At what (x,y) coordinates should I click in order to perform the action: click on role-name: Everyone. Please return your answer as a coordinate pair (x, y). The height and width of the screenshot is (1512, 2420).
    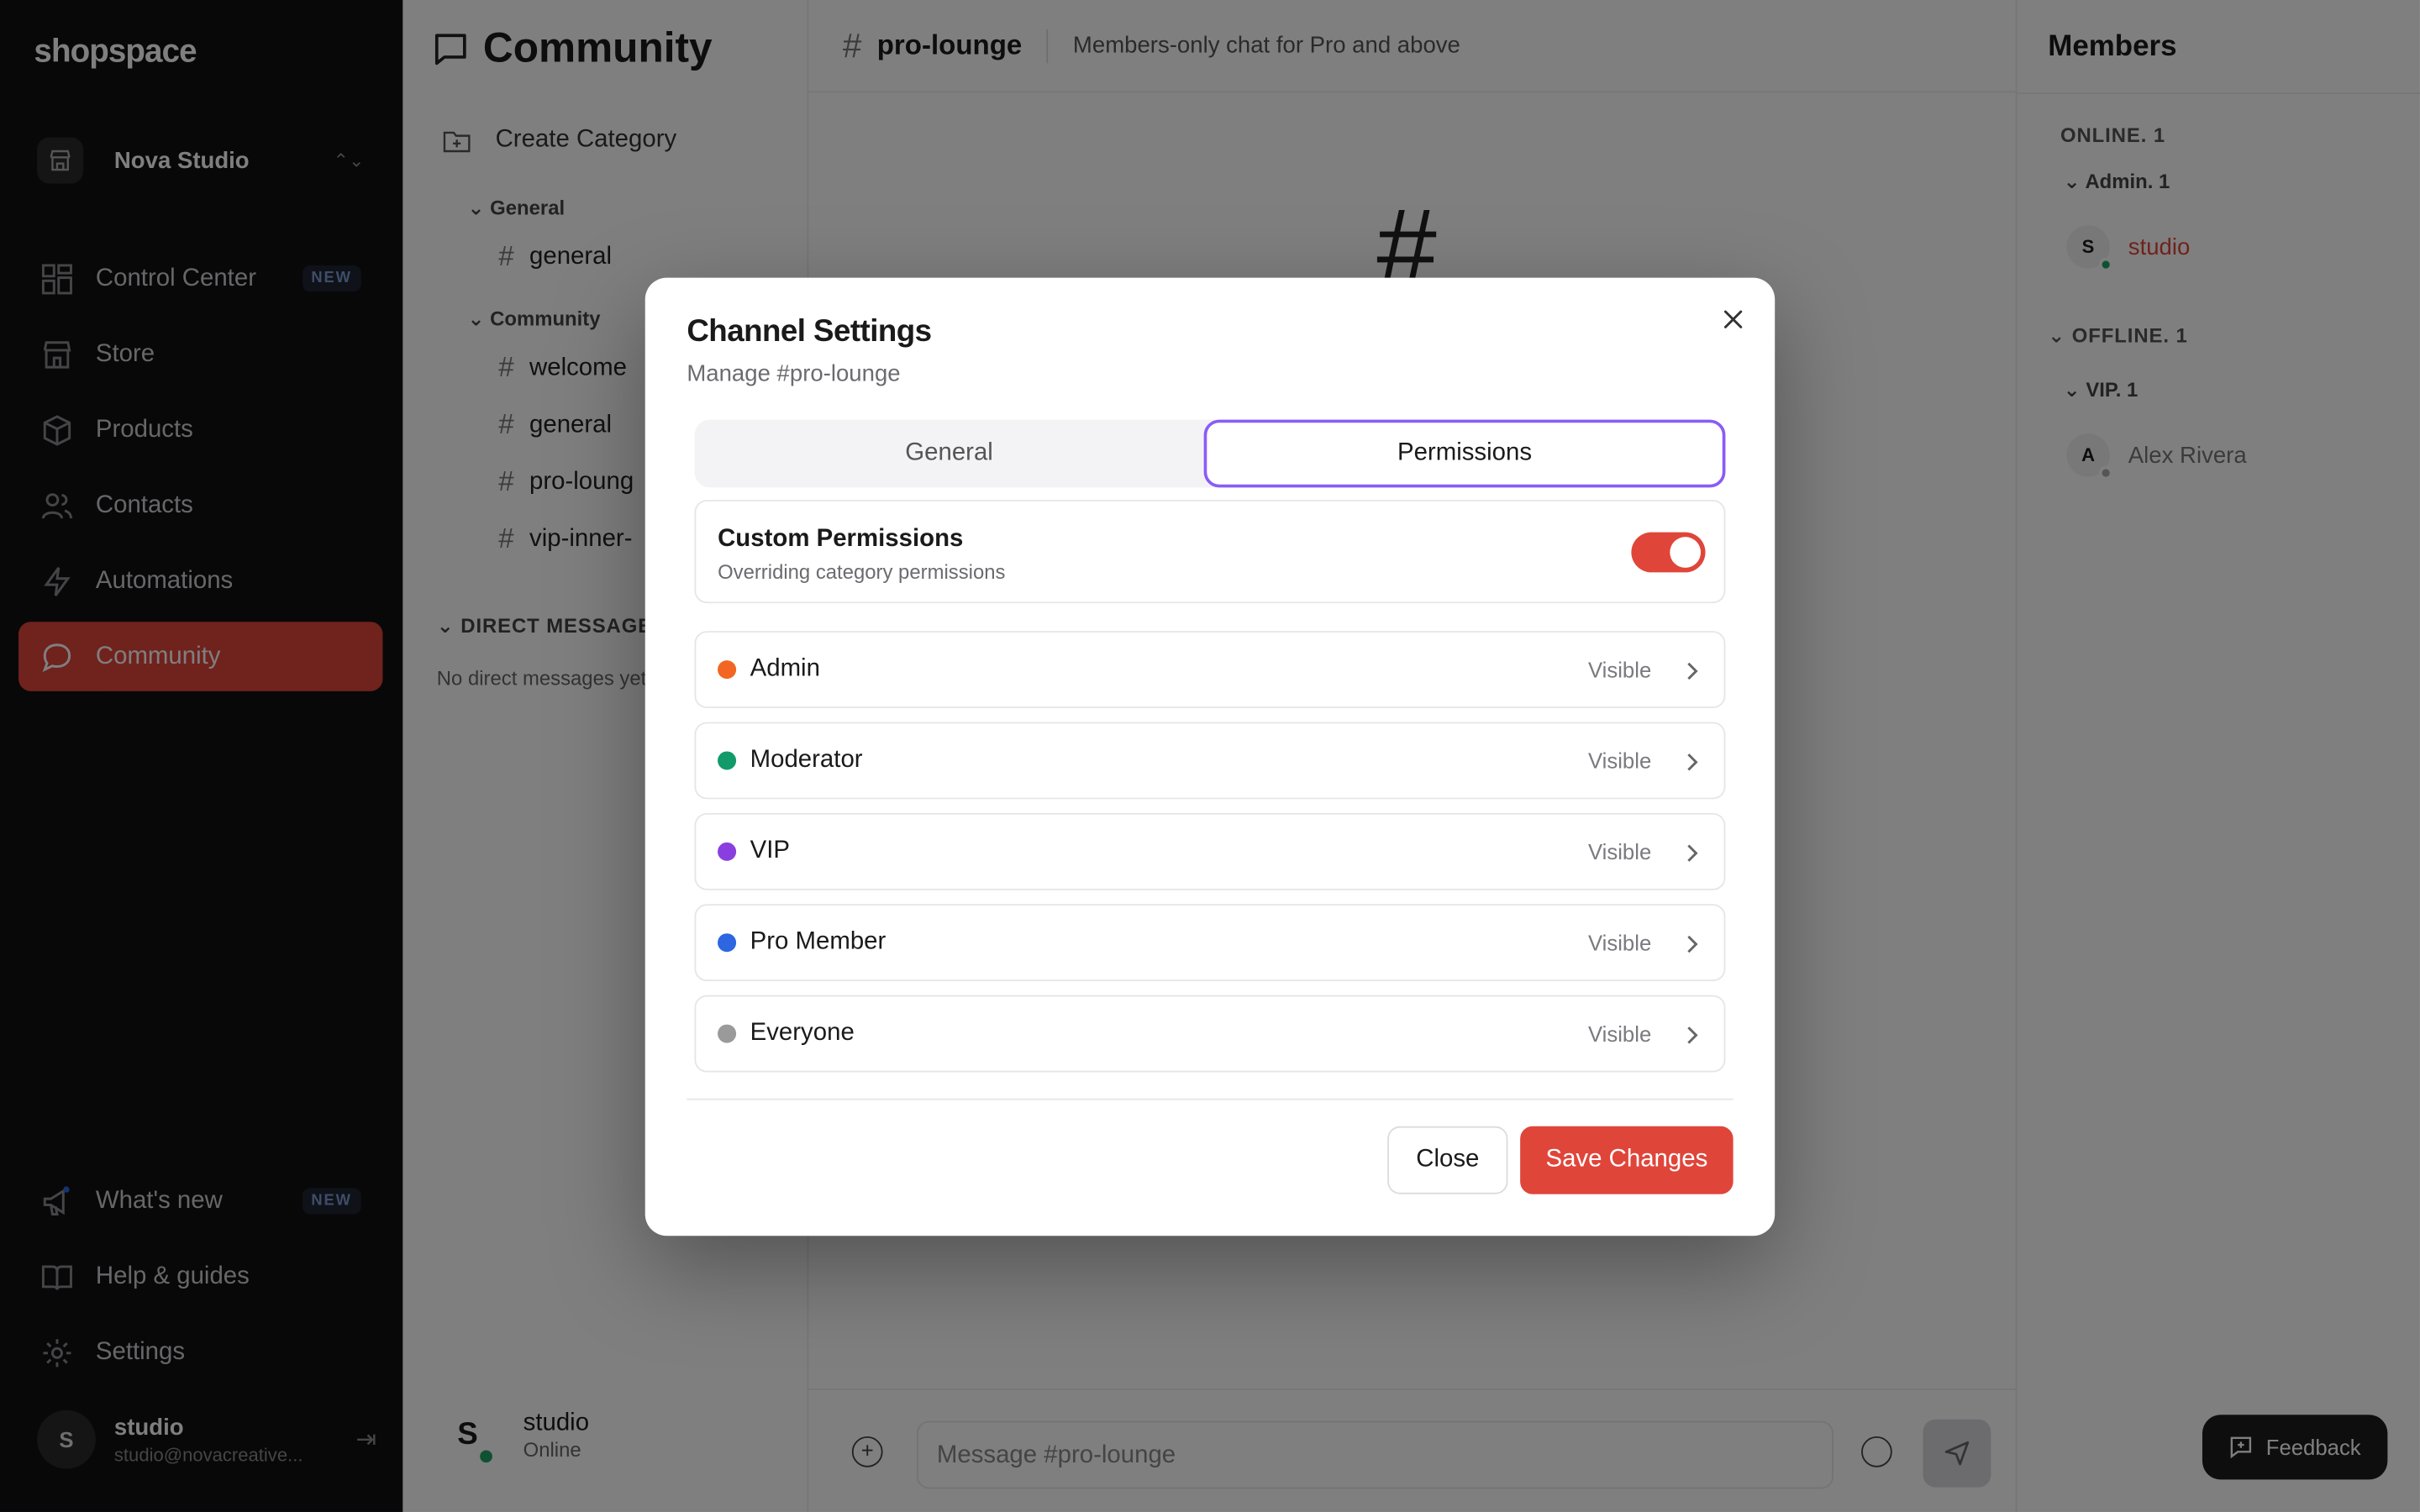
    Looking at the image, I should click on (802, 1033).